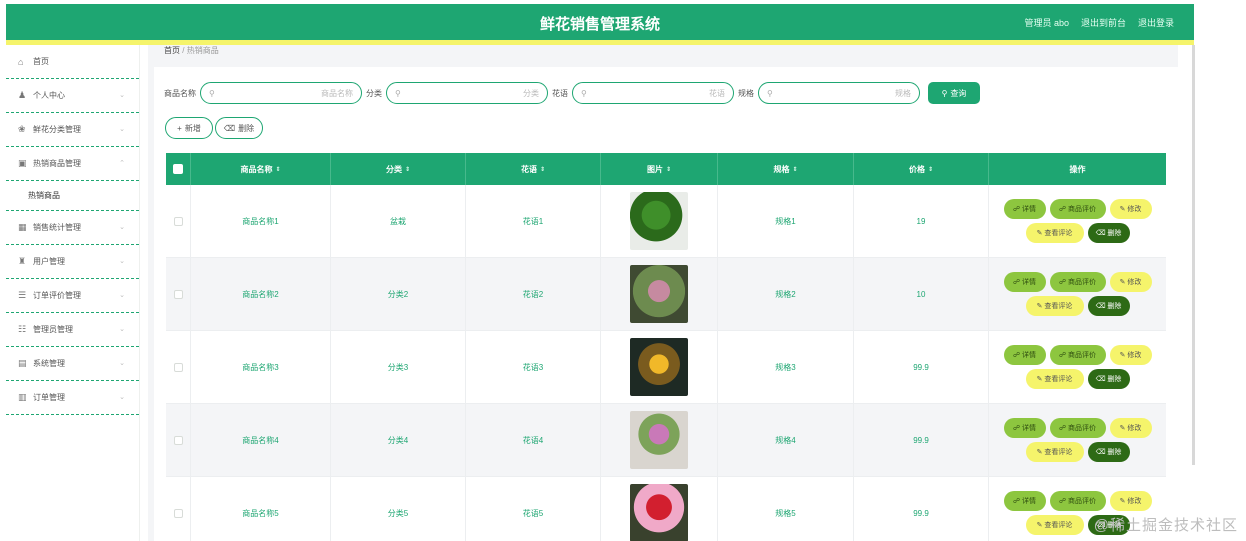 This screenshot has width=1246, height=541. Describe the element at coordinates (172, 50) in the screenshot. I see `breadcrumb-home: 首页` at that location.